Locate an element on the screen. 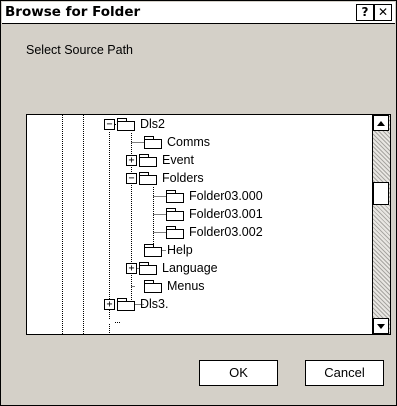  title-bar: Browse for Folder ? ✕ is located at coordinates (198, 13).